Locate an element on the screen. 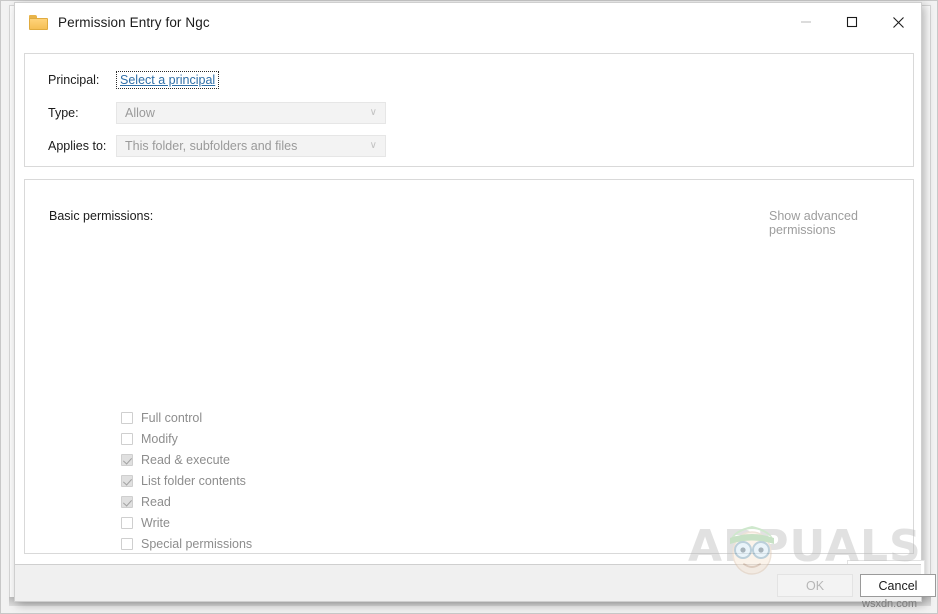 Image resolution: width=938 pixels, height=614 pixels. permission-label: Modify is located at coordinates (159, 438).